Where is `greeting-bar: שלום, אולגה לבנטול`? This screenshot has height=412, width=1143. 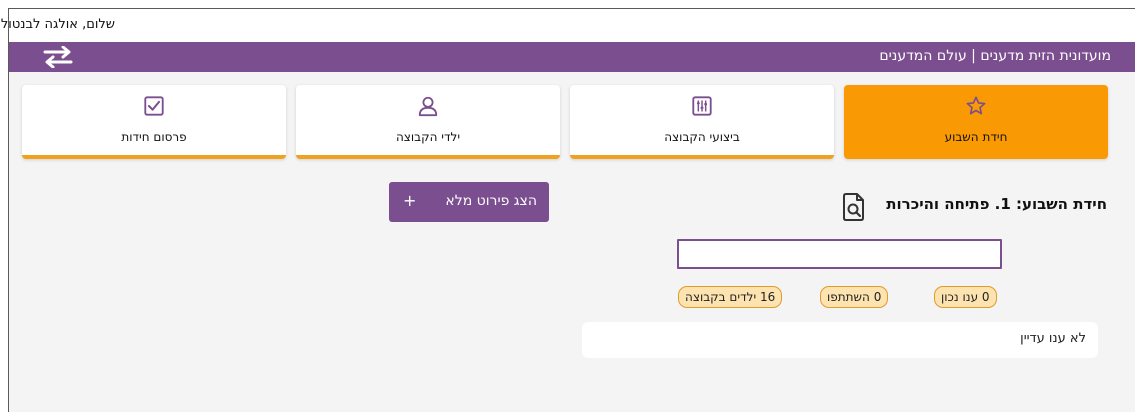 greeting-bar: שלום, אולגה לבנטול is located at coordinates (568, 25).